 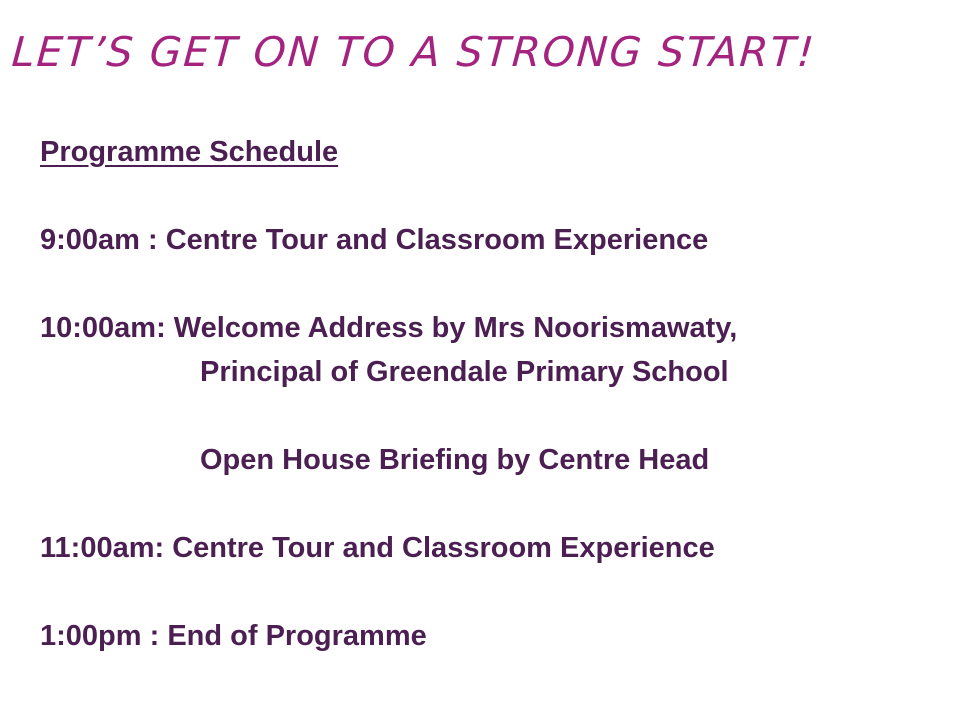 I want to click on schedule-item-briefing: Open House Briefing by Centre Head, so click(x=455, y=460).